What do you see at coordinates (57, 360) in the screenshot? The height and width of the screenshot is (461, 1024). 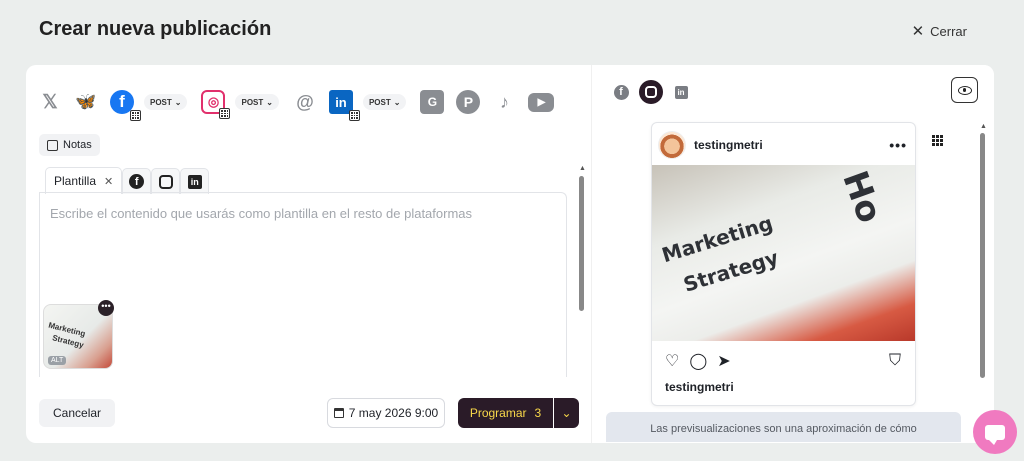 I see `alt-badge: ALT` at bounding box center [57, 360].